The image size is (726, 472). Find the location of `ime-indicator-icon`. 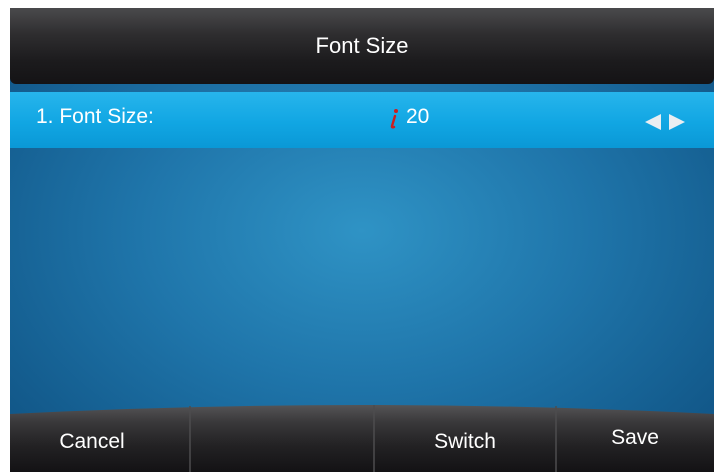

ime-indicator-icon is located at coordinates (394, 119).